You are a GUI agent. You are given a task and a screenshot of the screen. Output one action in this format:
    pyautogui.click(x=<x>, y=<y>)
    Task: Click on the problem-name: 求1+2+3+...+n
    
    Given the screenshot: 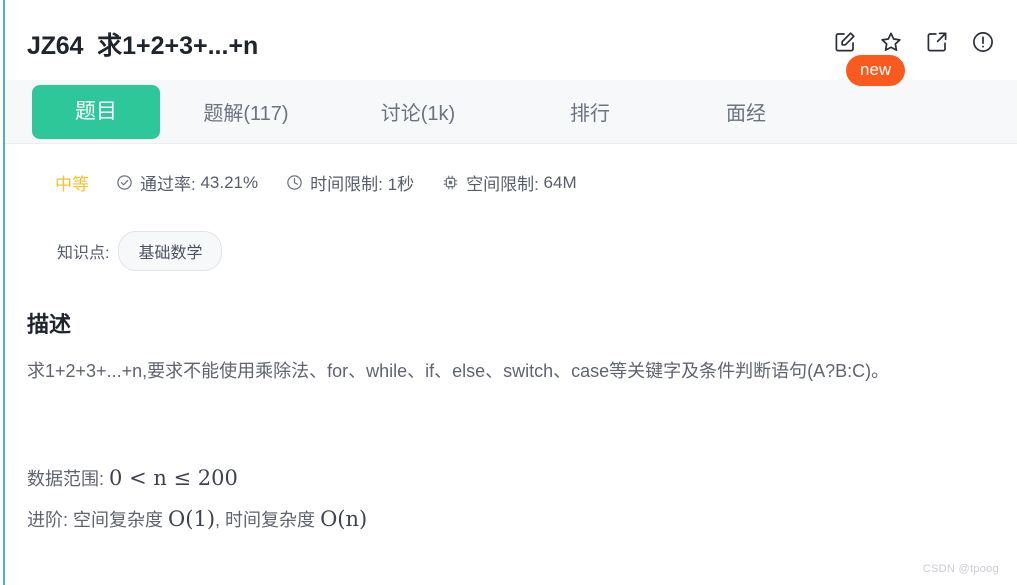 What is the action you would take?
    pyautogui.click(x=178, y=46)
    